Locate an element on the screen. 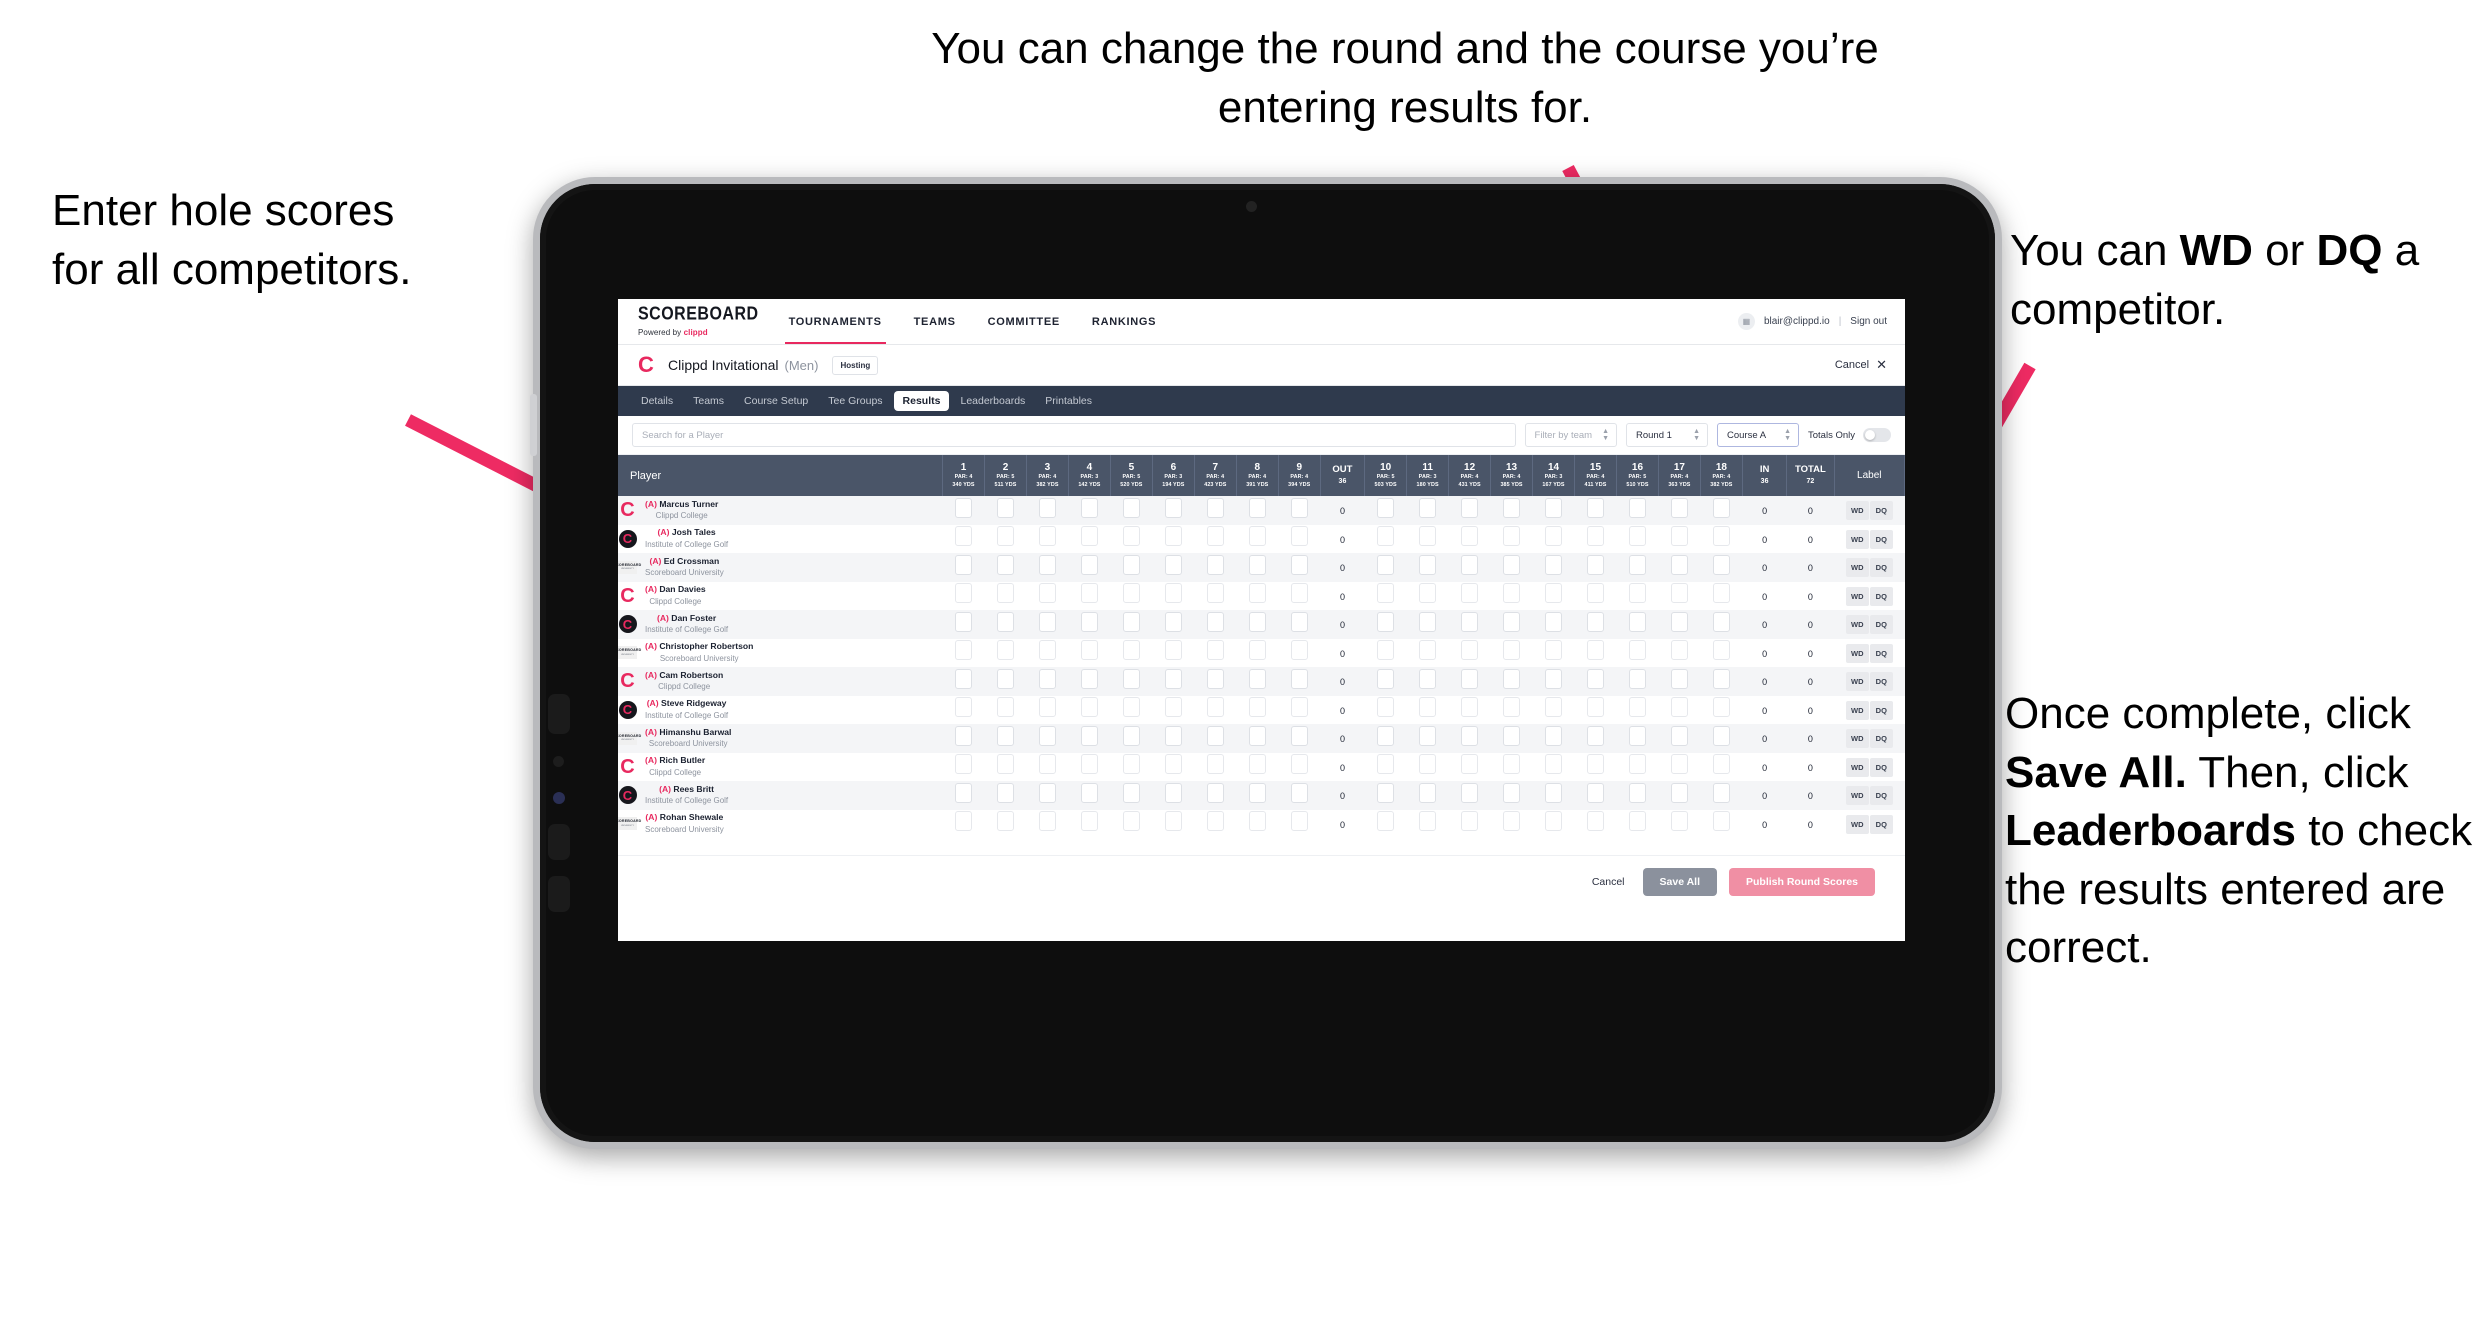 The height and width of the screenshot is (1339, 2489). tab-leaderboards: Leaderboards is located at coordinates (992, 401).